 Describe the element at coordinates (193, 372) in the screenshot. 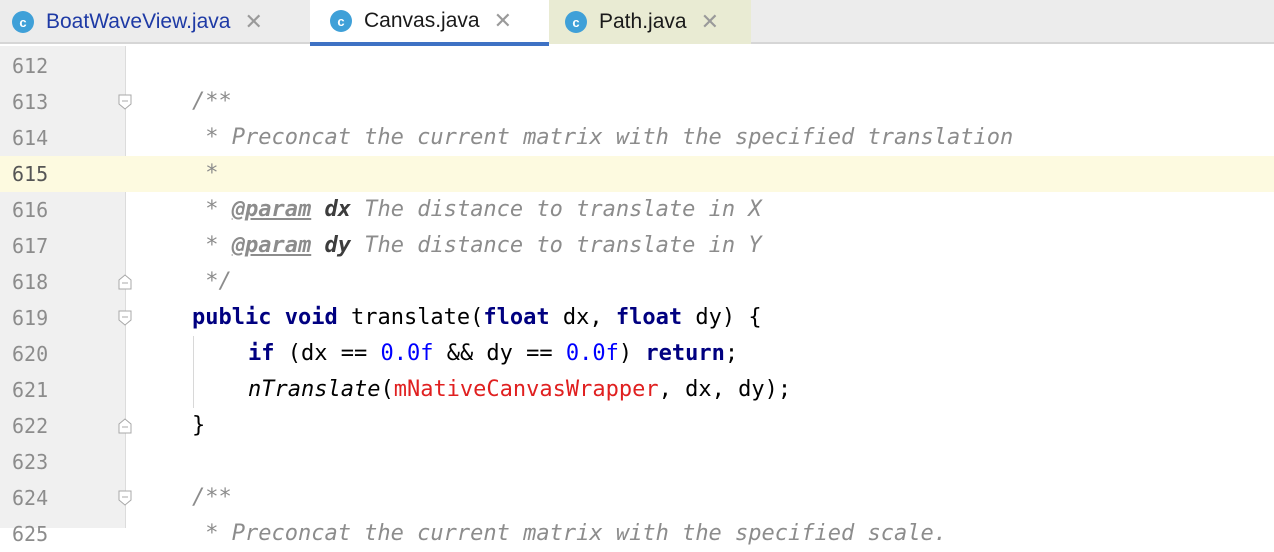

I see `indent-guide` at that location.